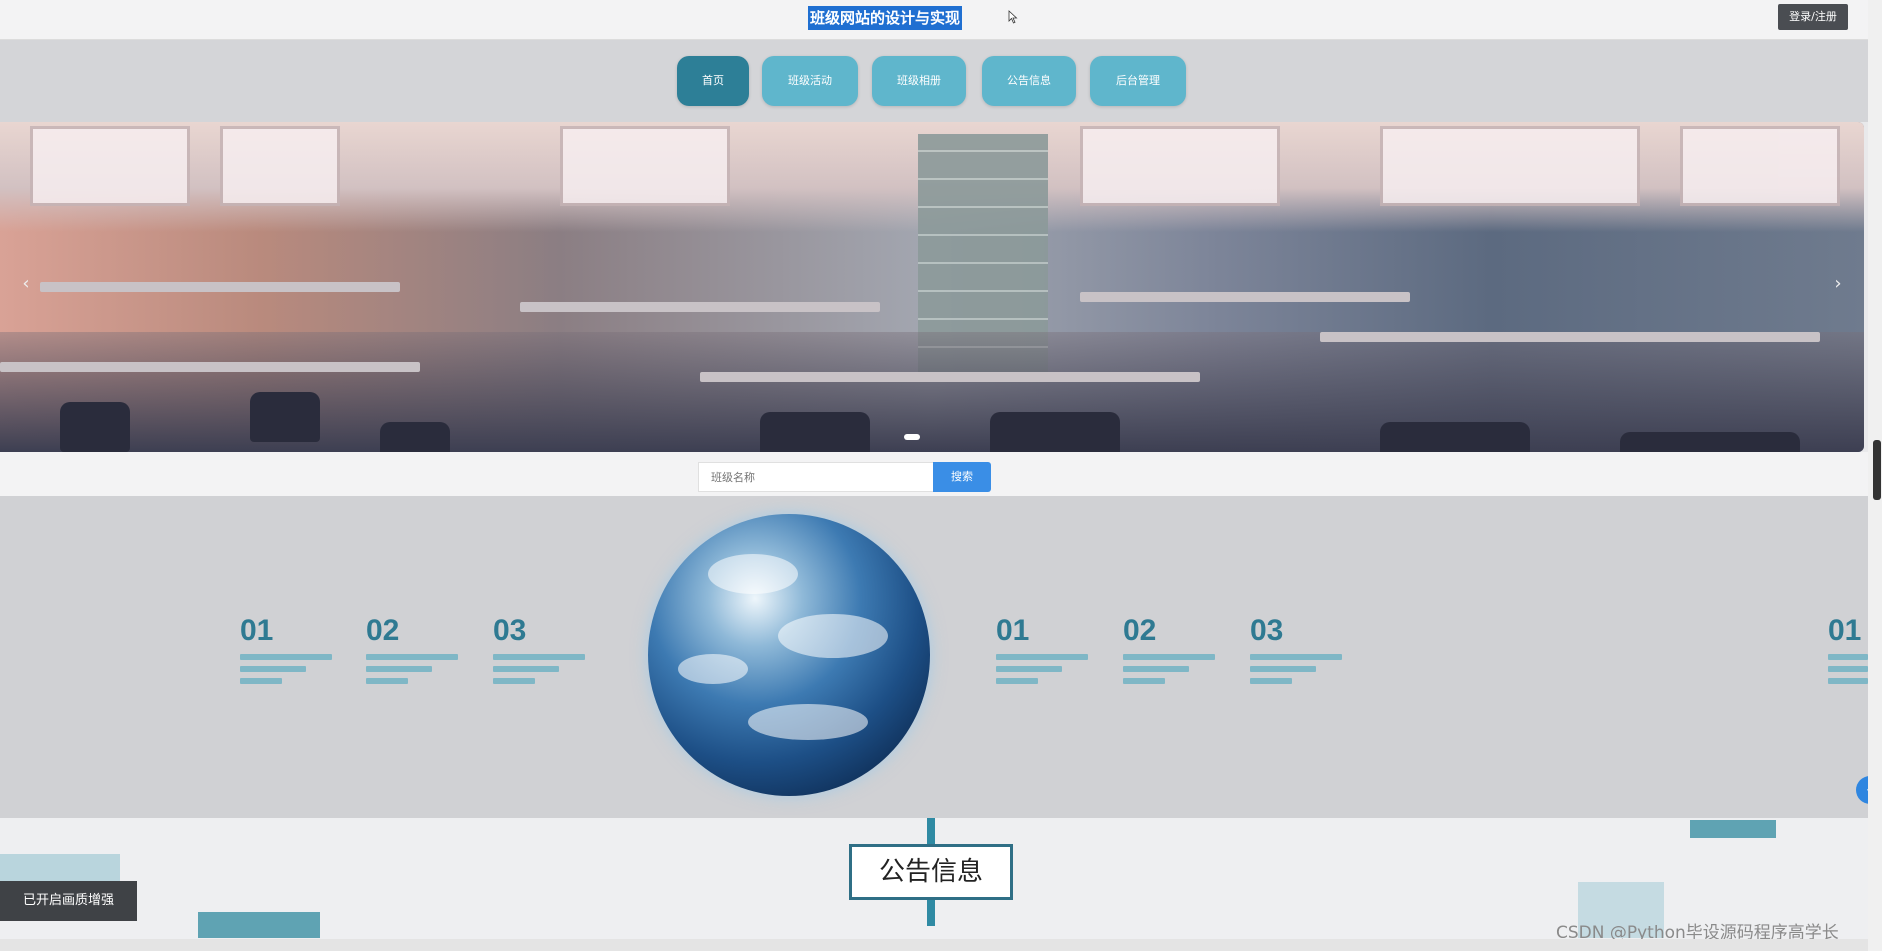 The image size is (1882, 951). I want to click on carousel-indicator, so click(912, 437).